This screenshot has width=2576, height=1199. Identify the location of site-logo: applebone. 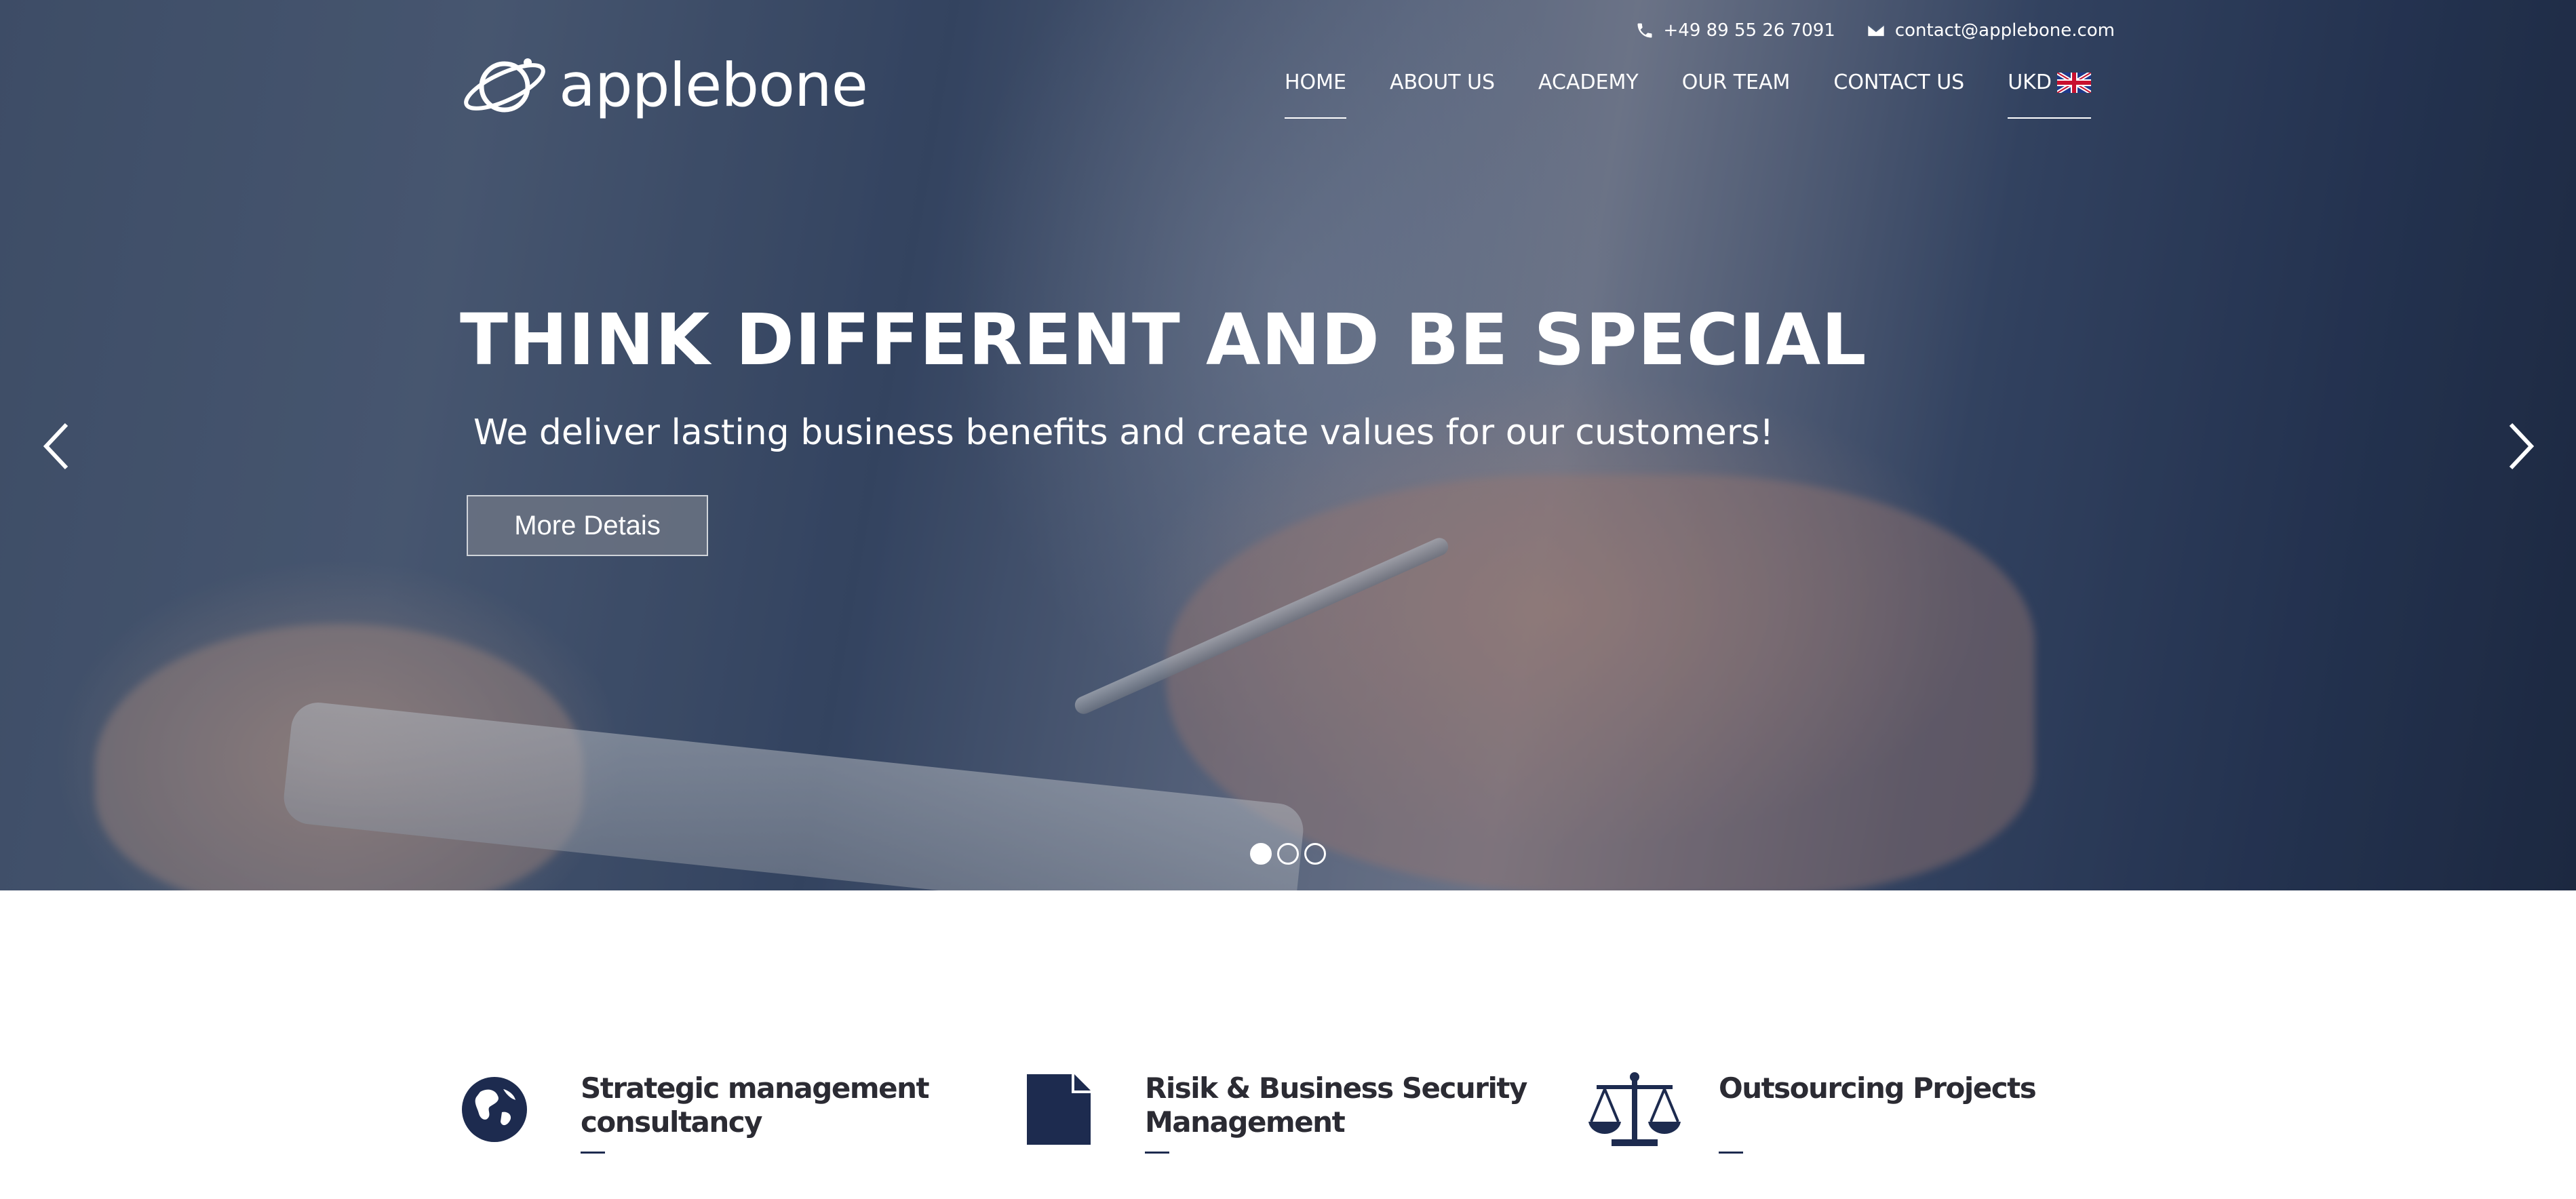
(664, 85).